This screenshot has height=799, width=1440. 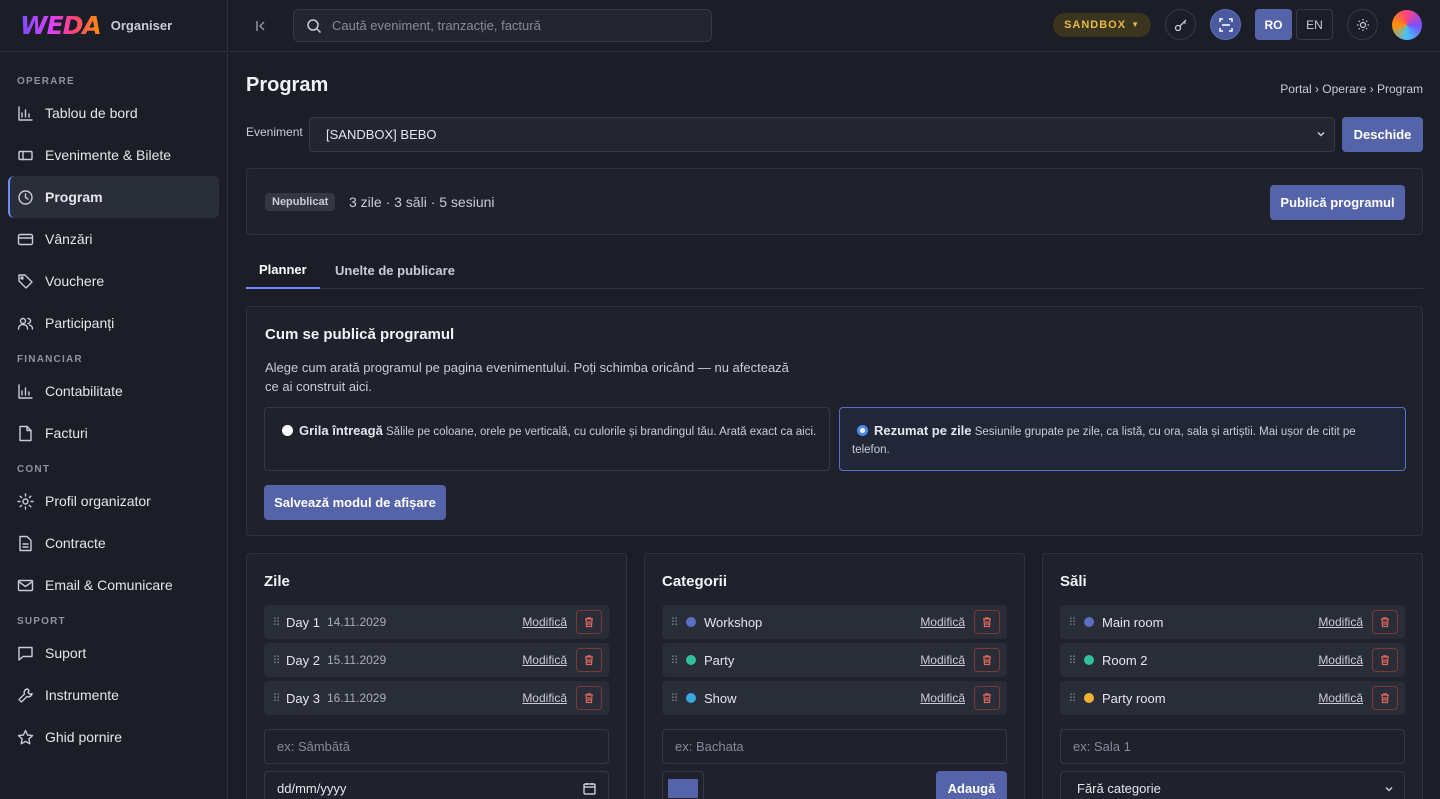 What do you see at coordinates (277, 581) in the screenshot?
I see `days-title: Zile` at bounding box center [277, 581].